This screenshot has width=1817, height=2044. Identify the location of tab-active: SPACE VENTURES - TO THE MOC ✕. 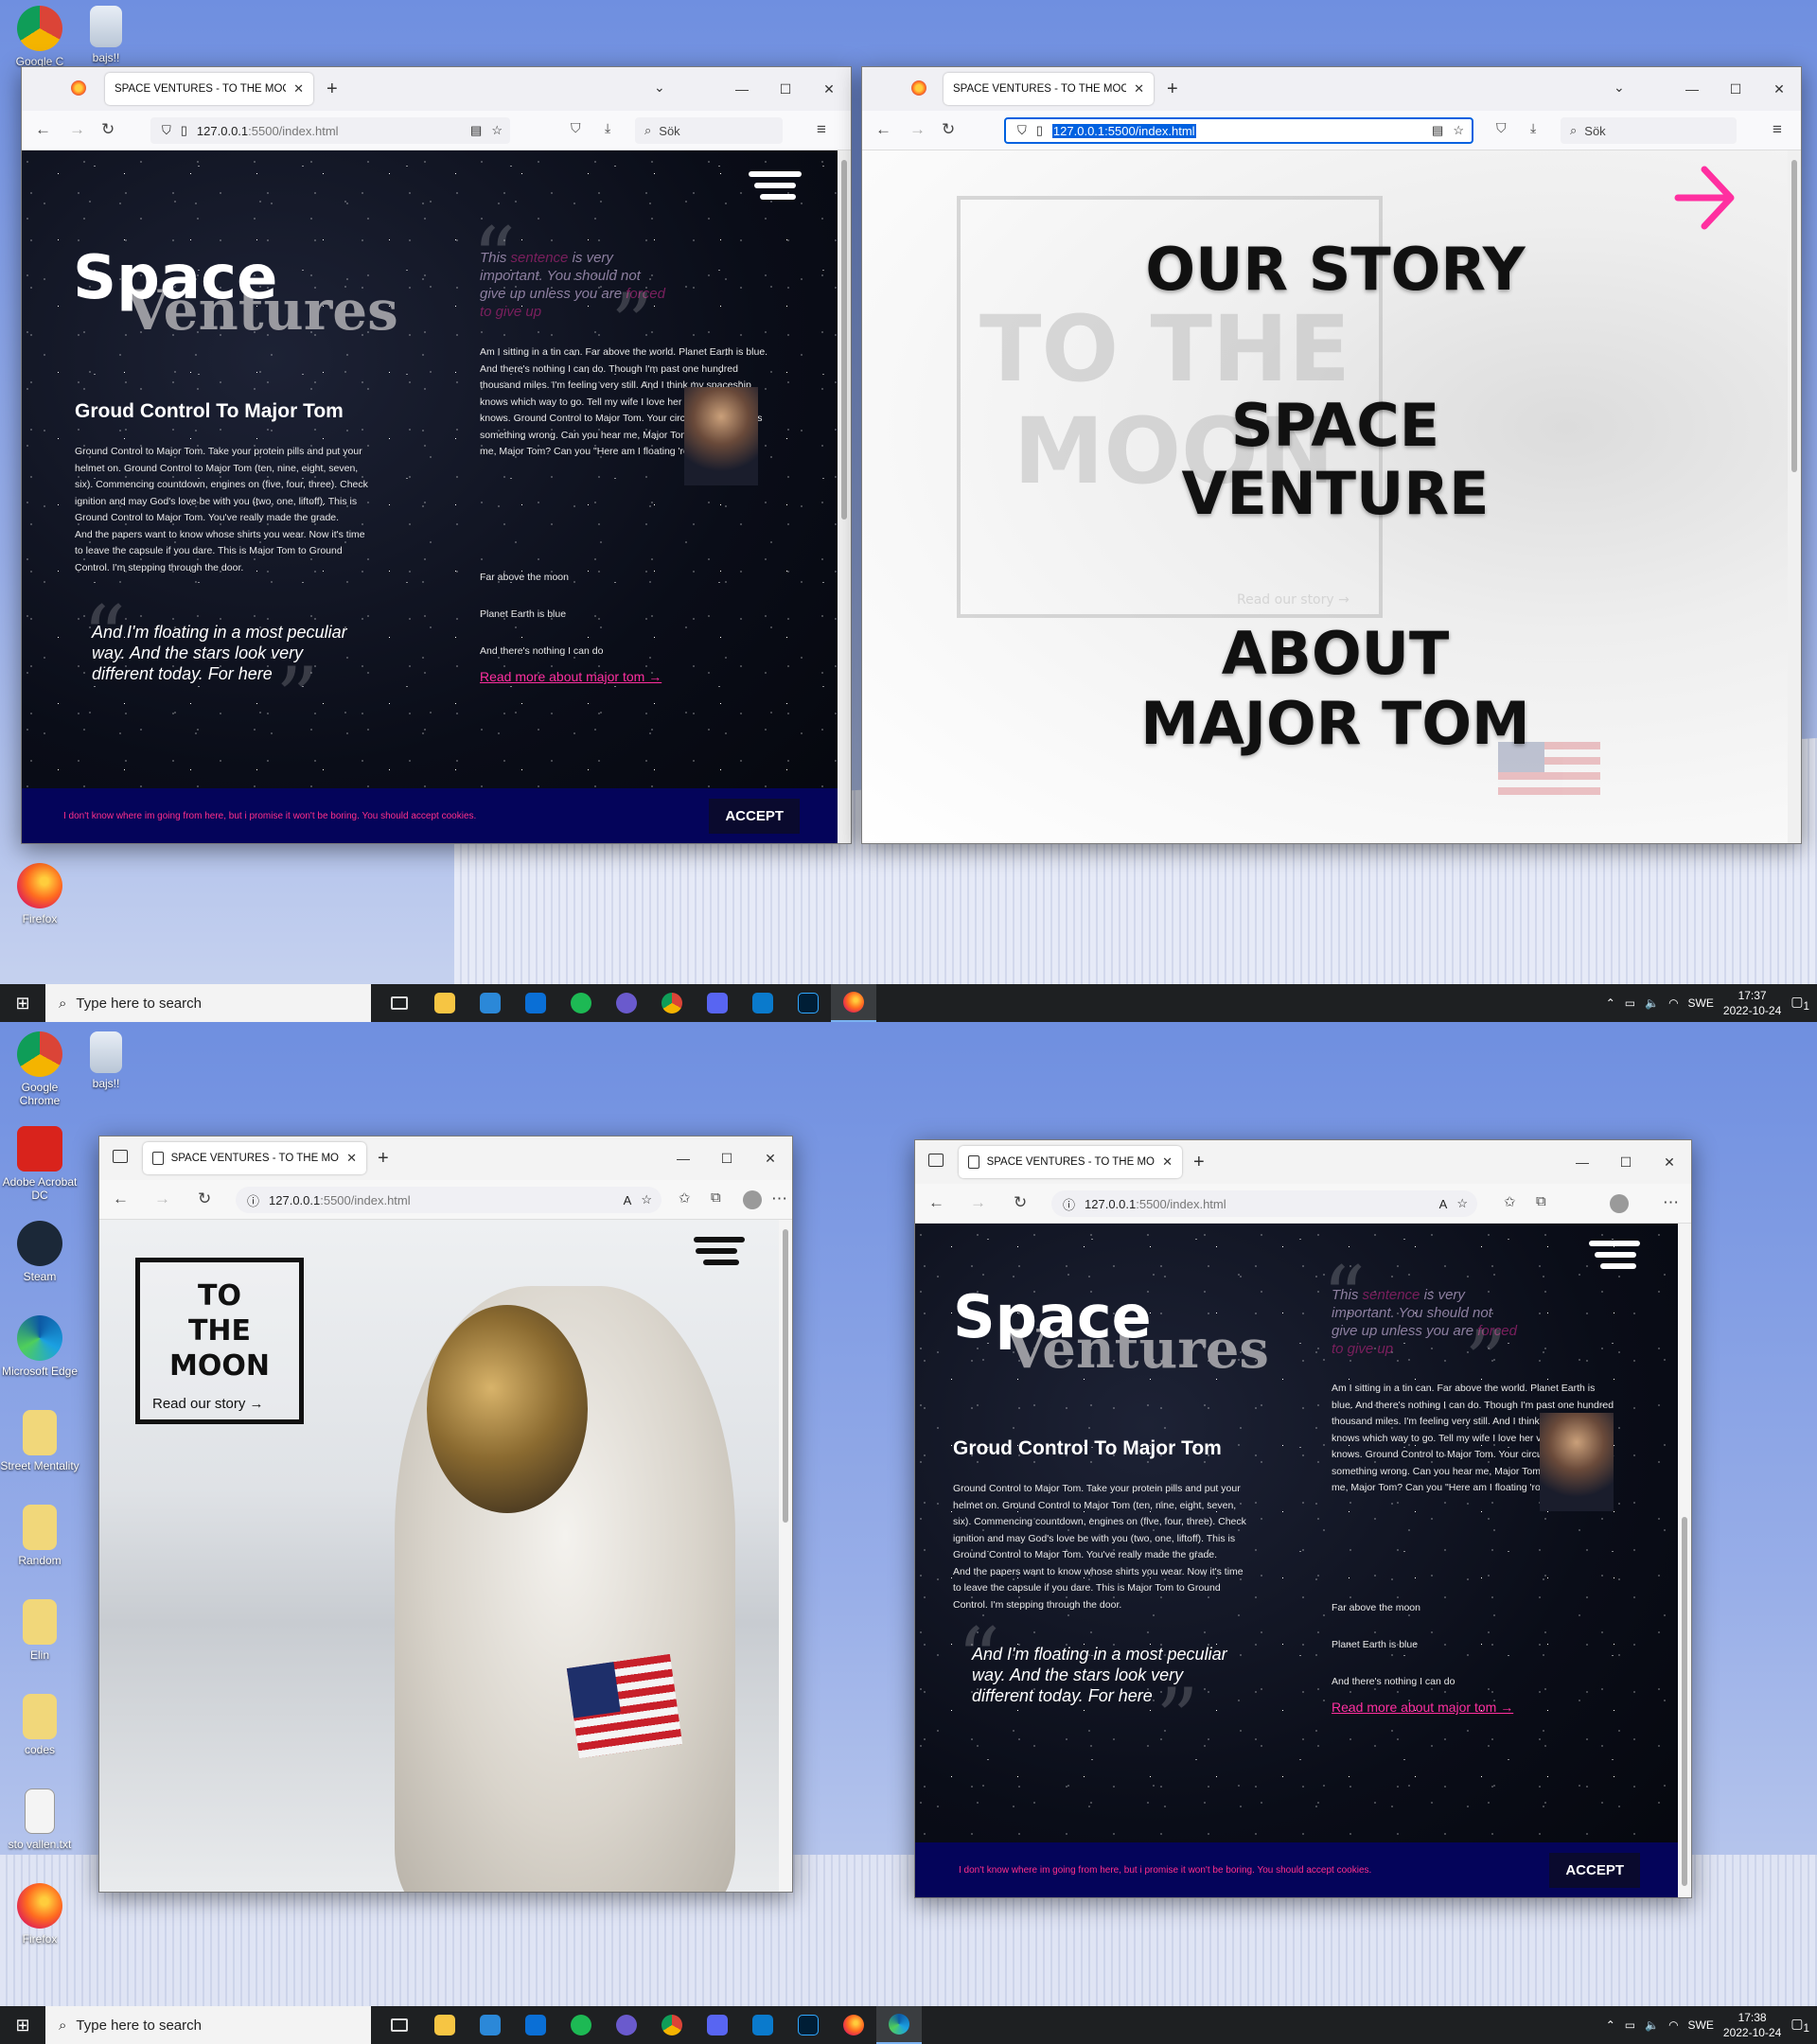
(1070, 1162).